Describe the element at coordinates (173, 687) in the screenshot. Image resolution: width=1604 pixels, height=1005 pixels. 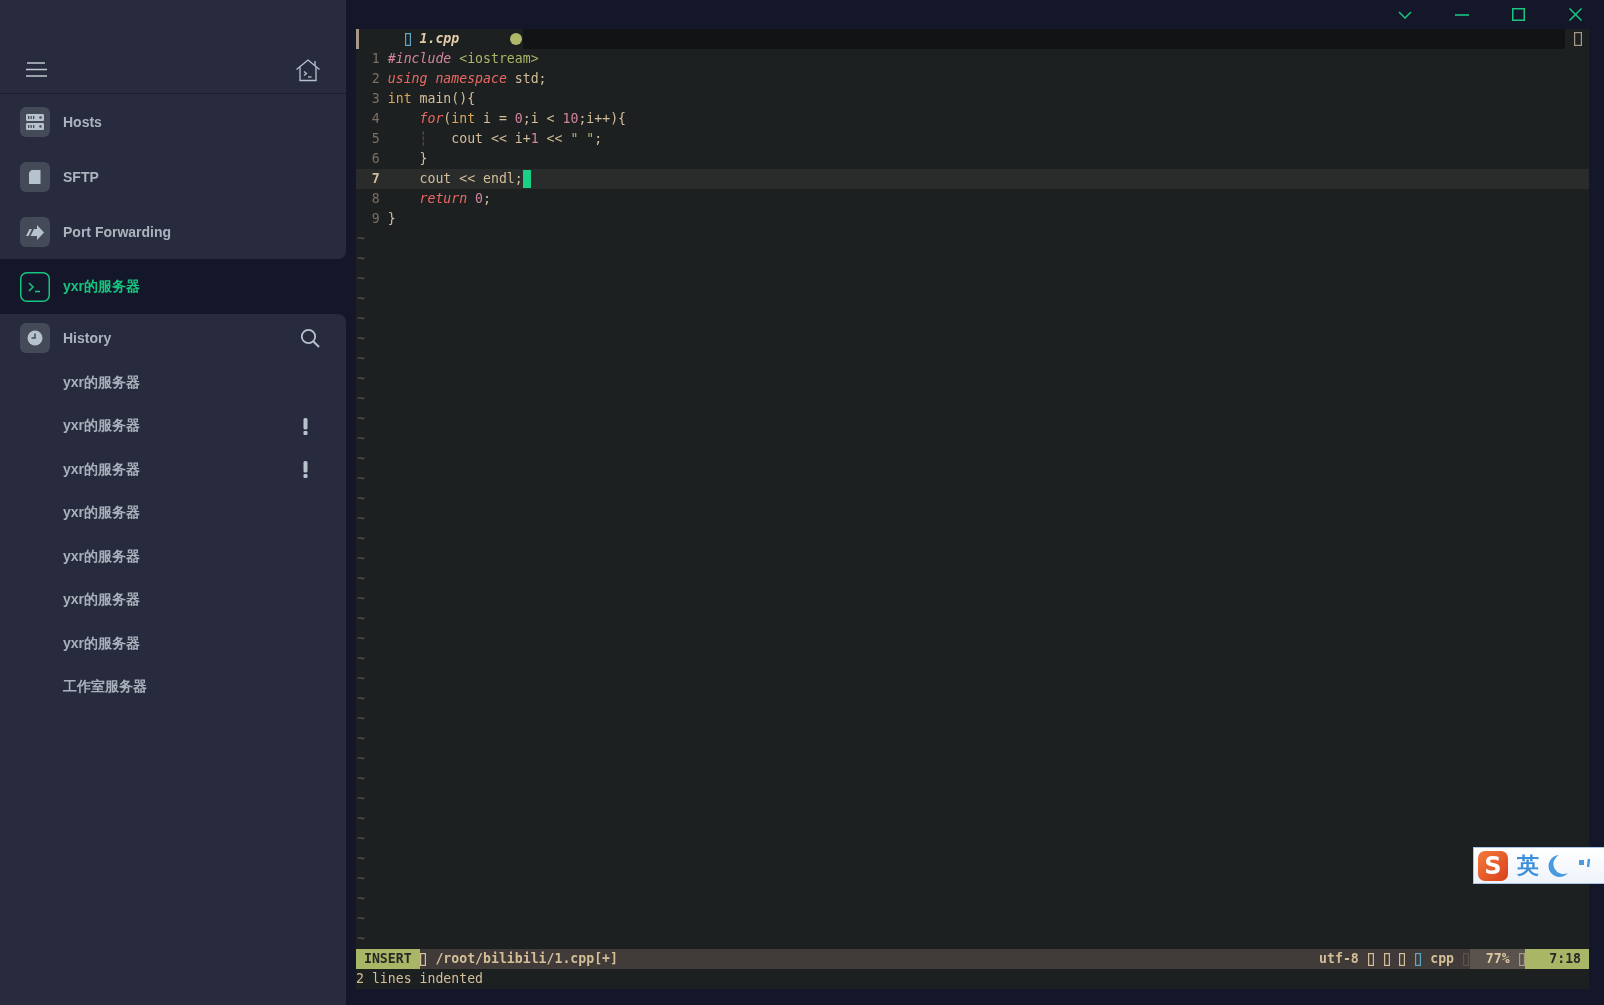
I see `history-item: 工作室服务器` at that location.